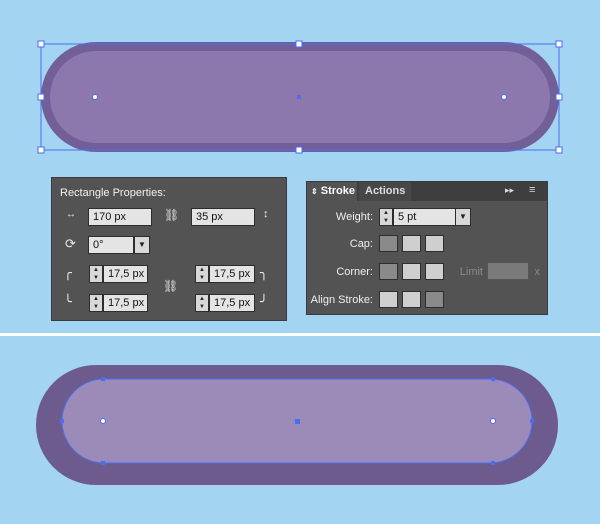 Image resolution: width=600 pixels, height=524 pixels. Describe the element at coordinates (463, 217) in the screenshot. I see `weight-dropdown-button: ▼` at that location.